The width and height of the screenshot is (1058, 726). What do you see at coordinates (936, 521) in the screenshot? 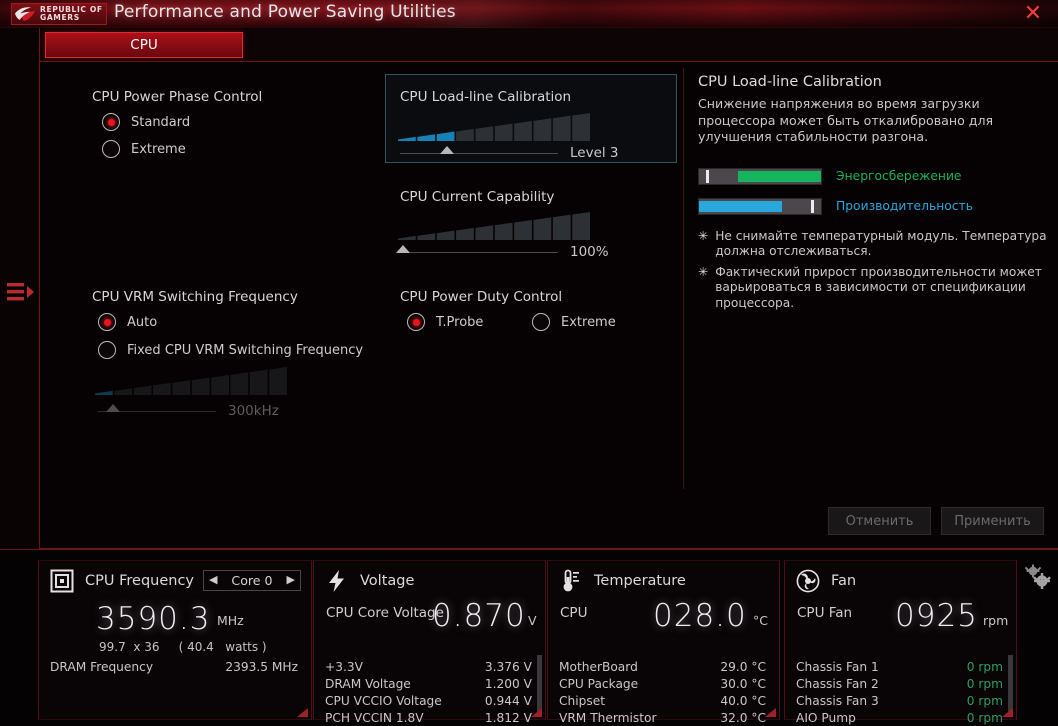
I see `action-buttons: Отменить Применить` at bounding box center [936, 521].